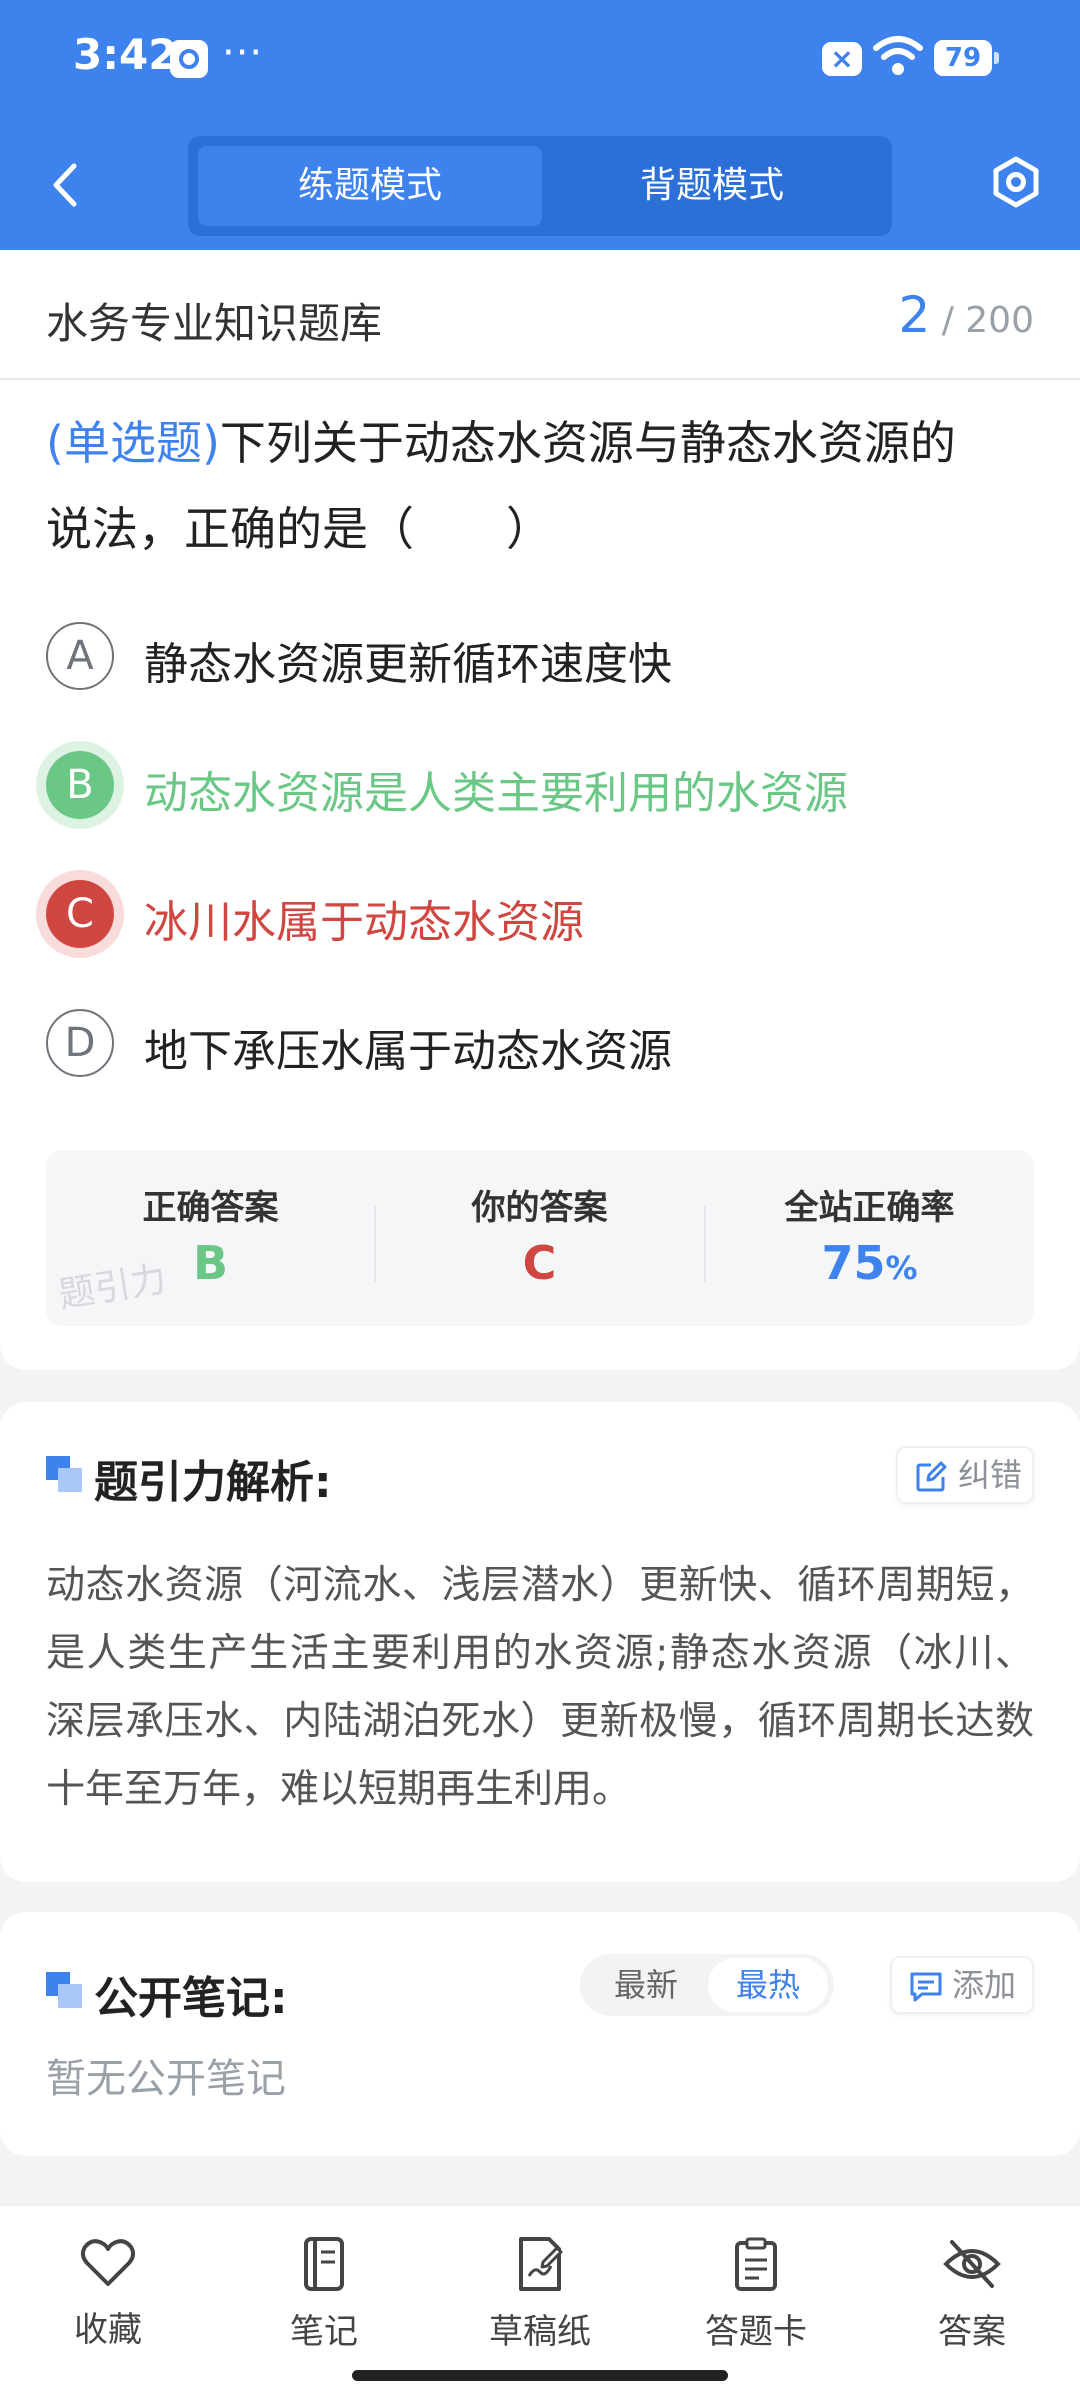 The image size is (1080, 2402). I want to click on mode-switch: 练题模式 背题模式, so click(540, 186).